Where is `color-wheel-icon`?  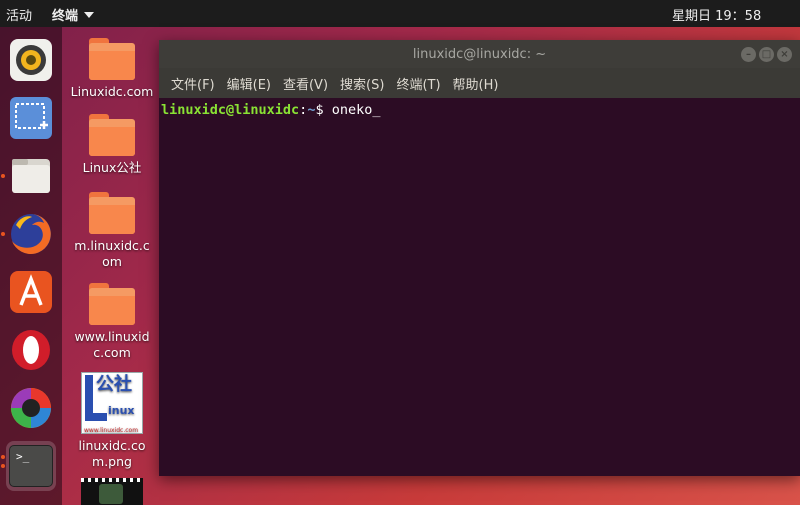 color-wheel-icon is located at coordinates (31, 408).